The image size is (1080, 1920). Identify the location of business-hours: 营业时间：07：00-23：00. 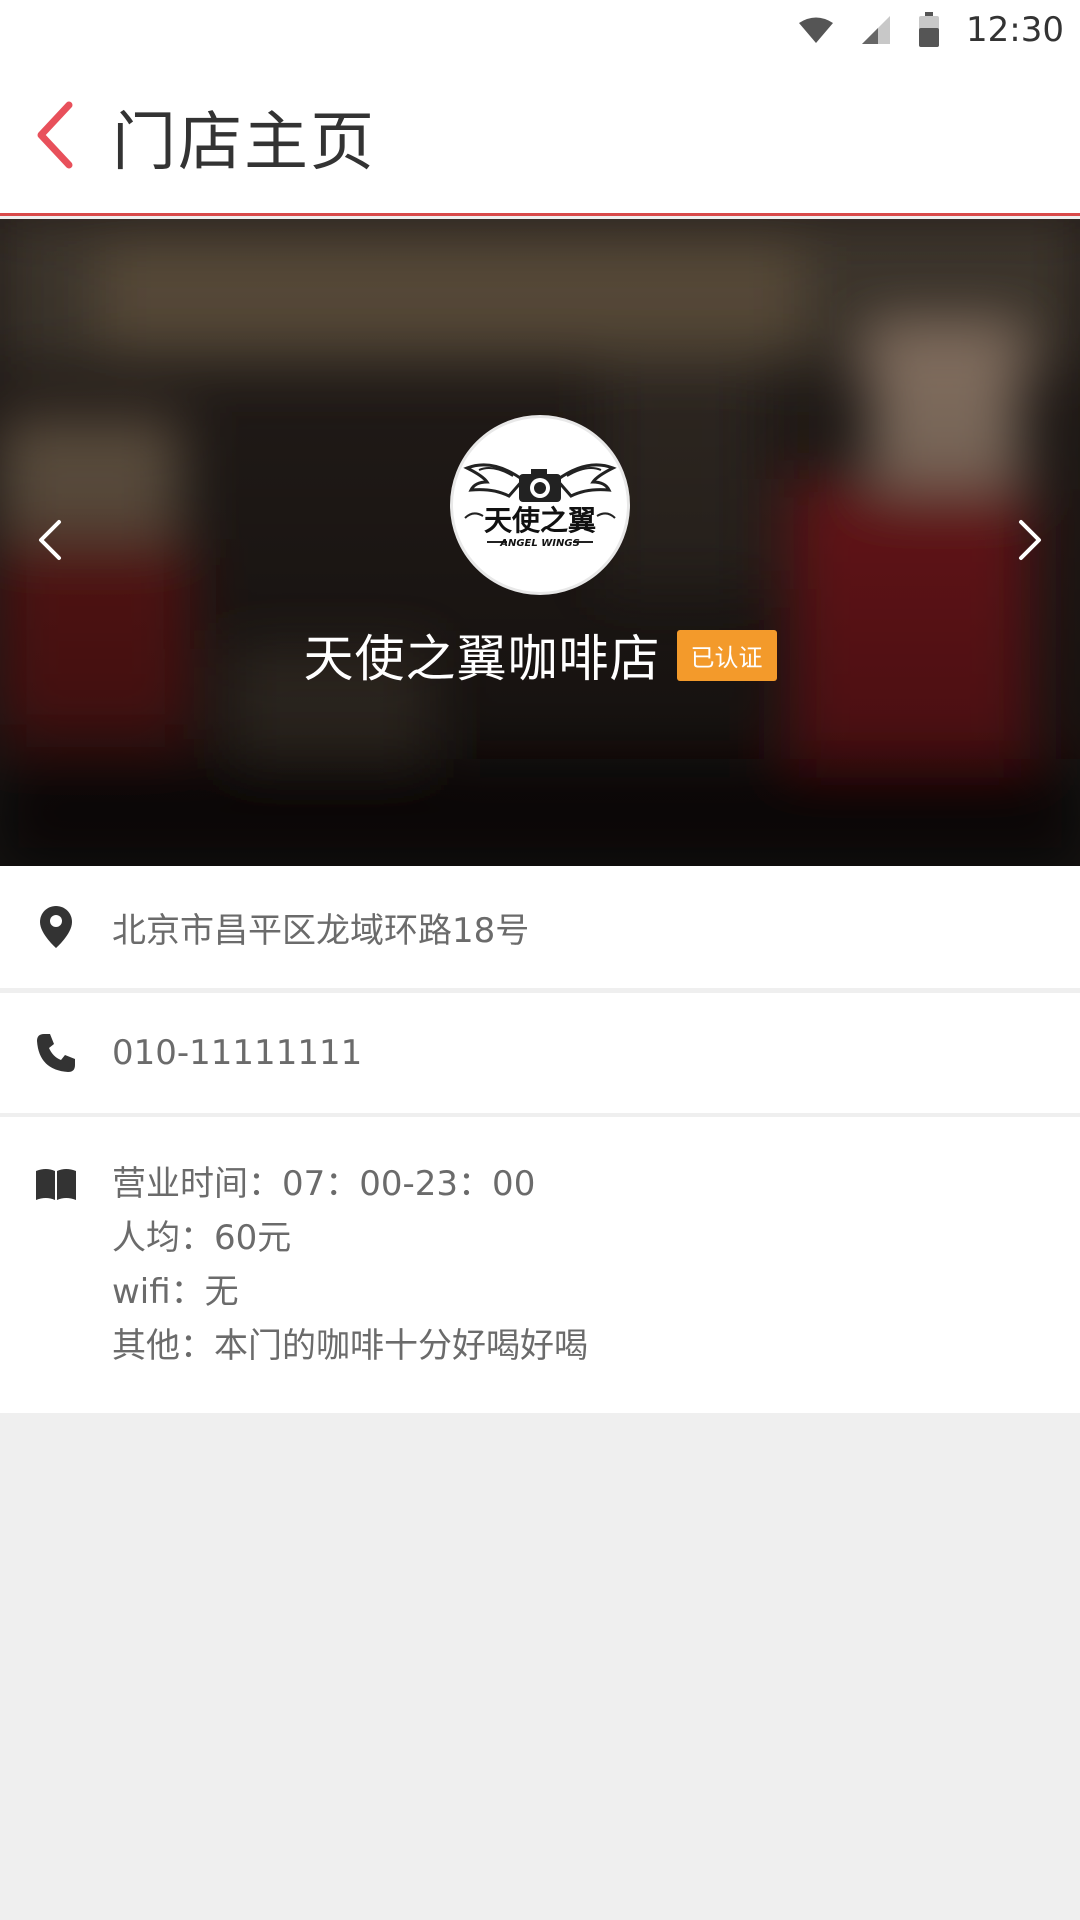
(324, 1184).